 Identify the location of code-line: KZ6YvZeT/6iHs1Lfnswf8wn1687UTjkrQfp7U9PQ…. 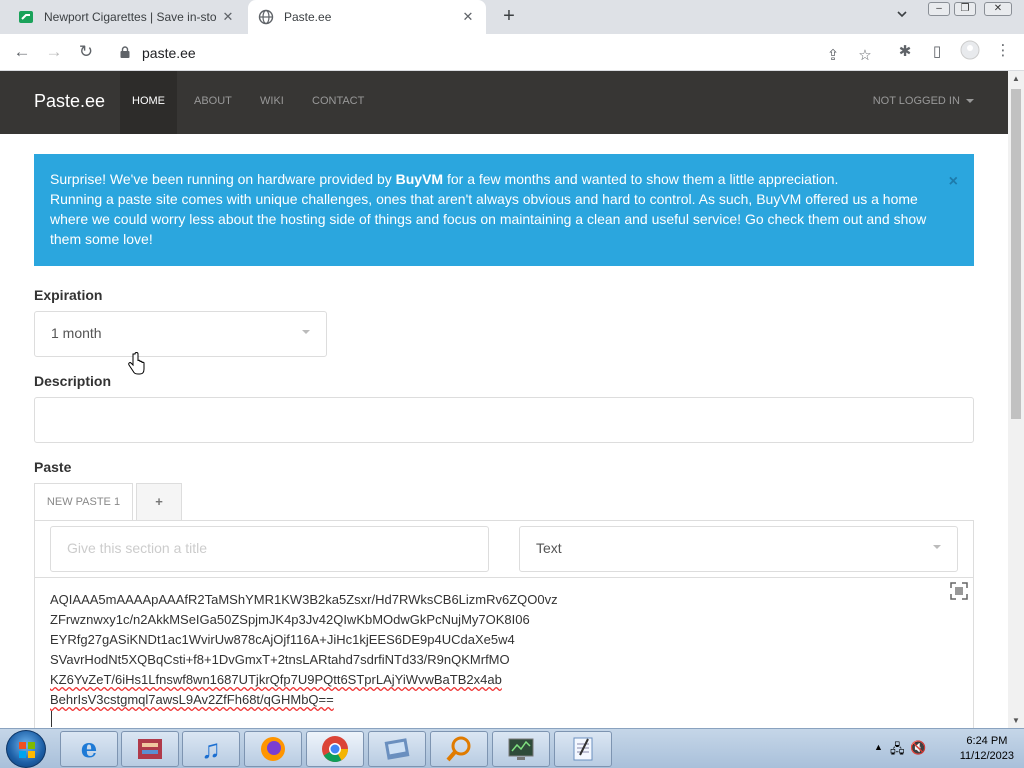
(276, 679).